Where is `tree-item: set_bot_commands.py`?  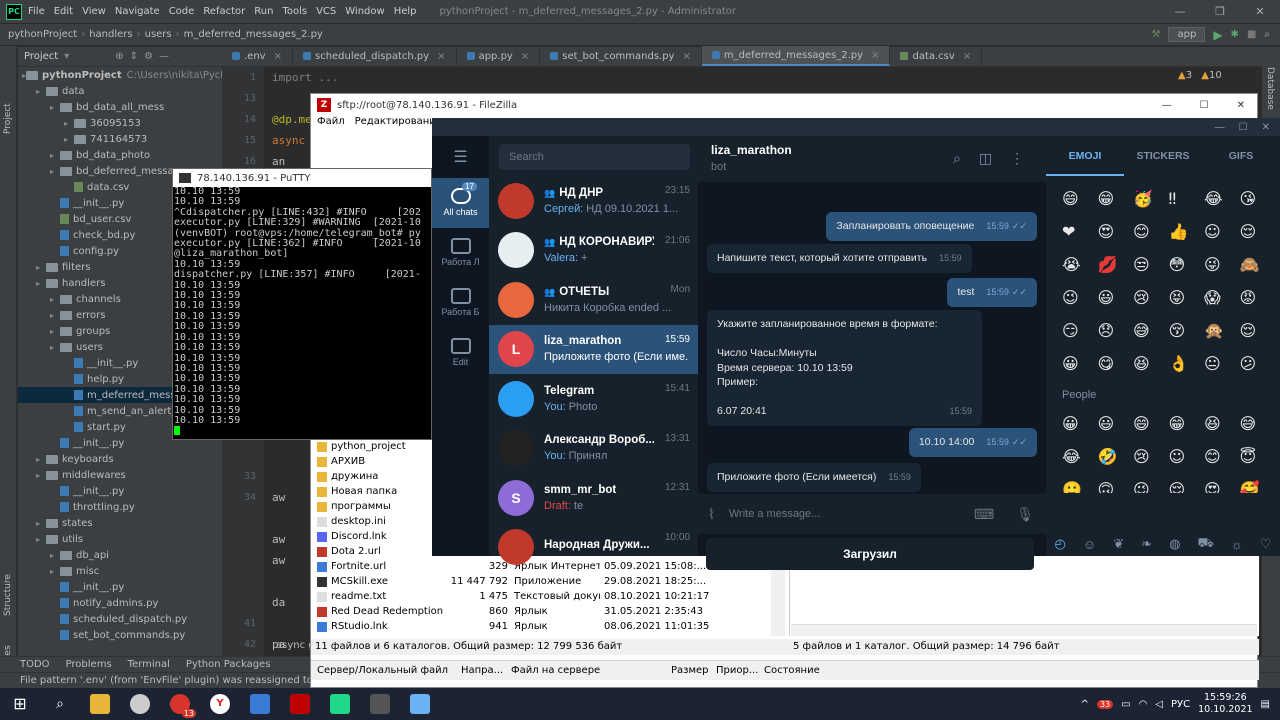
tree-item: set_bot_commands.py is located at coordinates (120, 635).